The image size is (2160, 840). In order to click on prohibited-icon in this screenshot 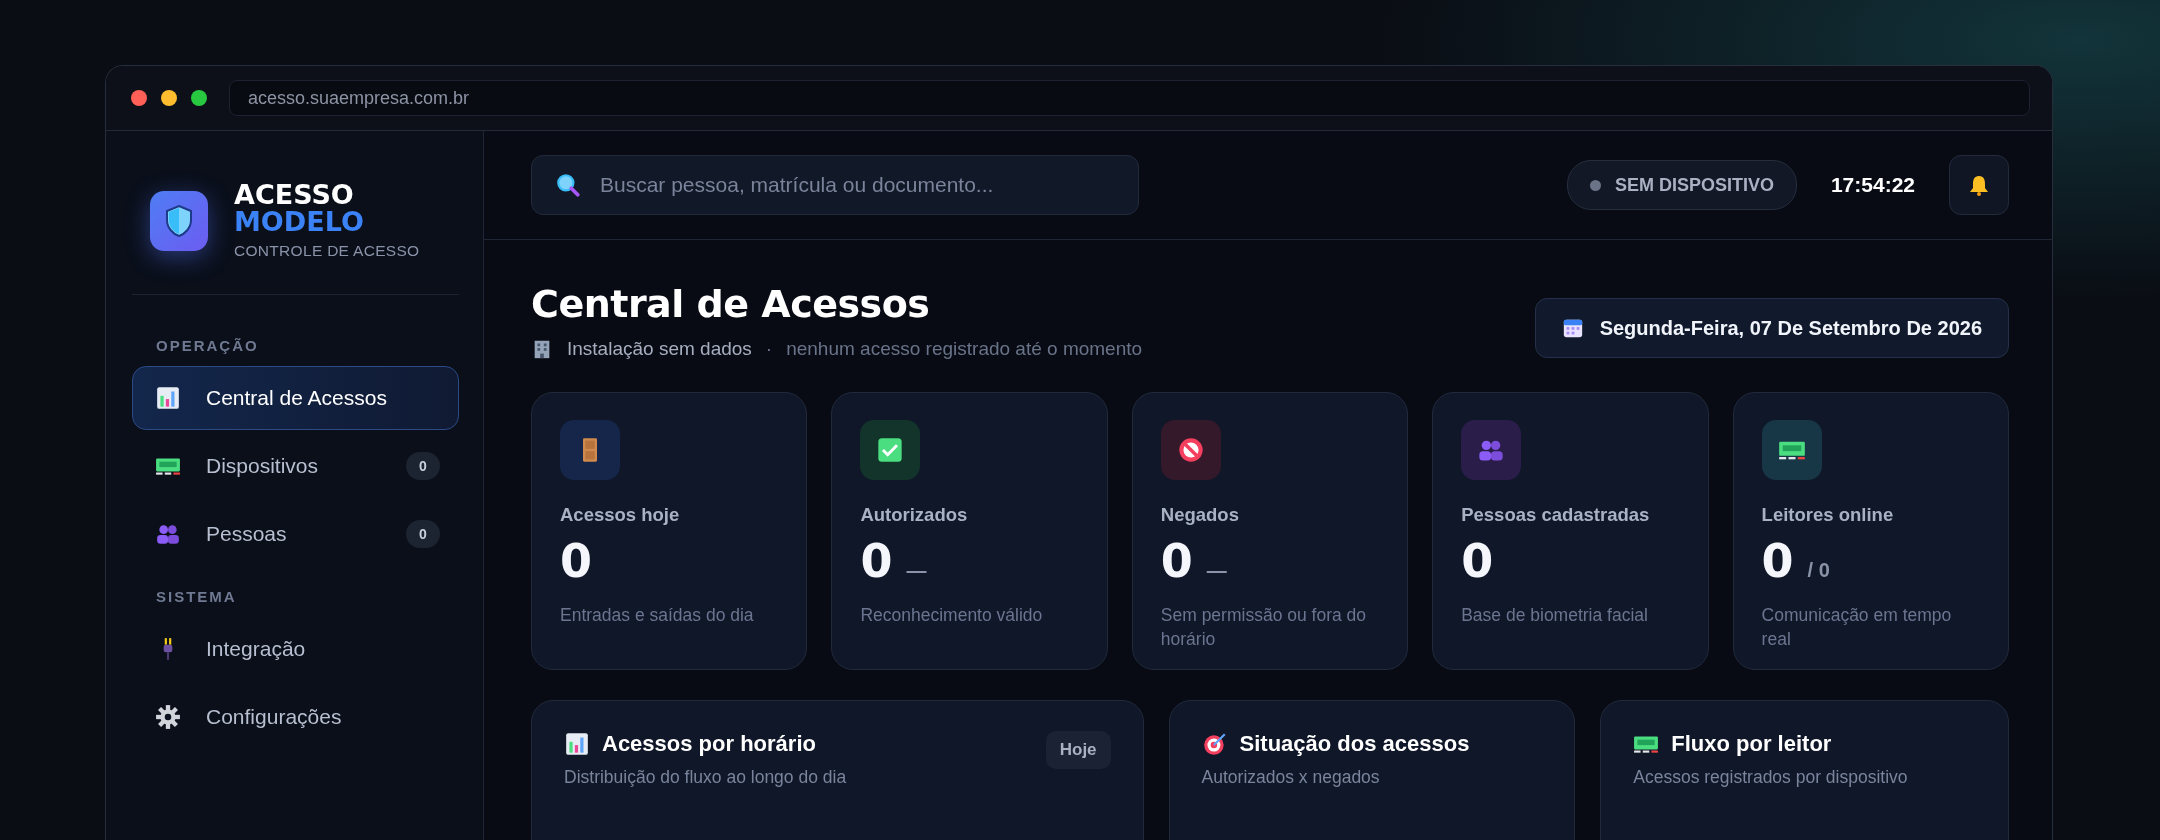, I will do `click(1190, 450)`.